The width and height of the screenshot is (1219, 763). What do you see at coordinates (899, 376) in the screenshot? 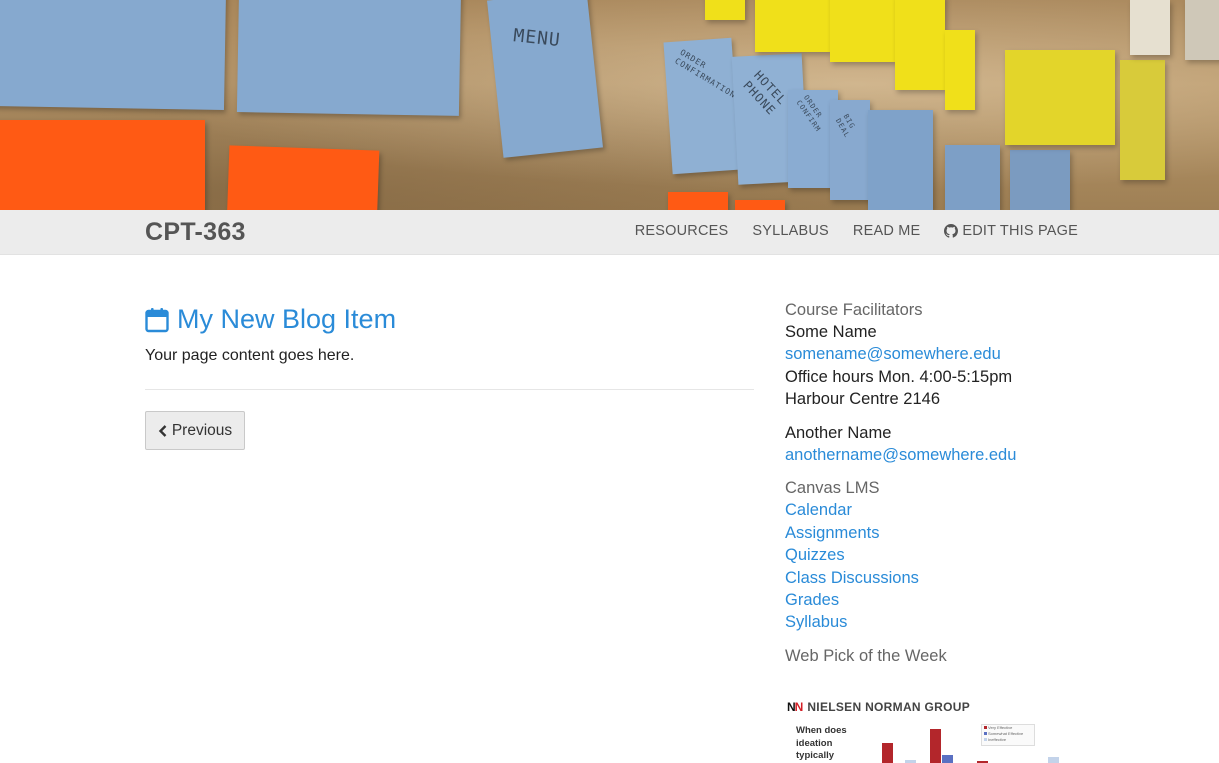
I see `office-hours: Office hours Mon. 4:00-5:15pm` at bounding box center [899, 376].